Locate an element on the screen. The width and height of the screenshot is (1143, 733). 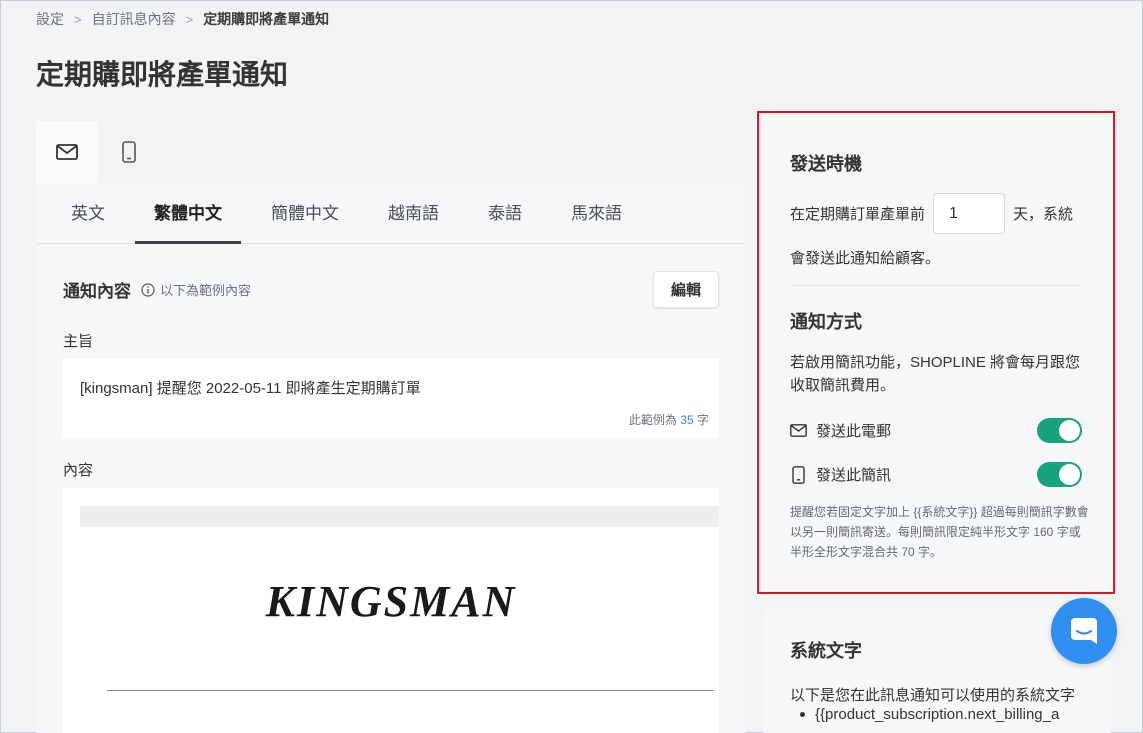
tab-traditional-chinese: 繁體中文 is located at coordinates (188, 213).